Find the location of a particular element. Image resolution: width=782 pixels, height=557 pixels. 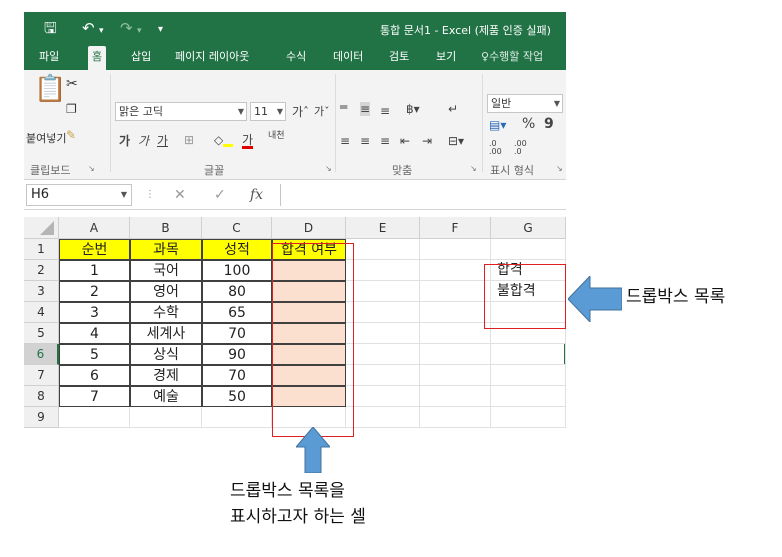

row-header-9: 9 is located at coordinates (41, 417).